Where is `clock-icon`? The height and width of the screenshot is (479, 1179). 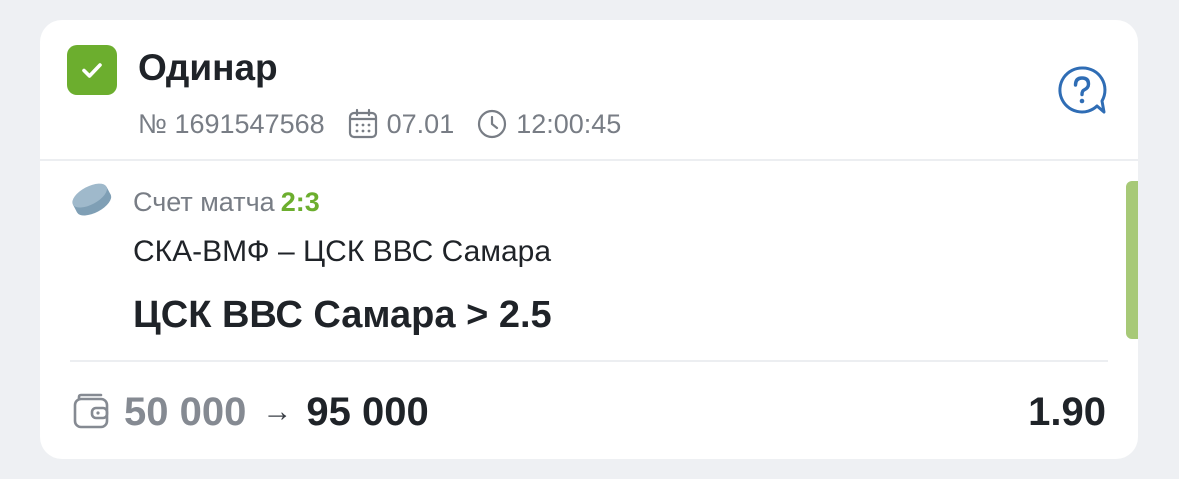
clock-icon is located at coordinates (492, 124).